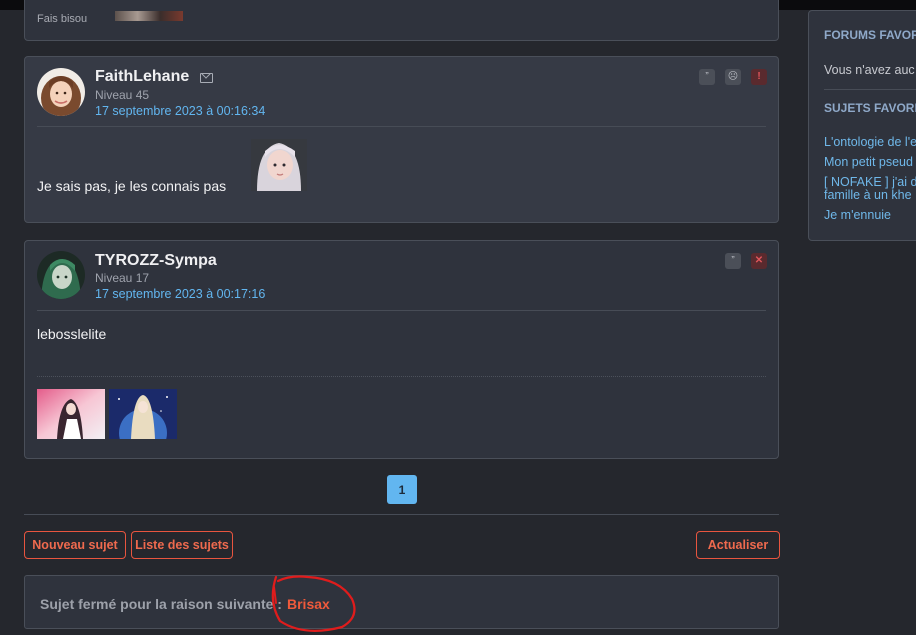  Describe the element at coordinates (180, 294) in the screenshot. I see `post-date: 17 septembre 2023 à 00:17:16` at that location.